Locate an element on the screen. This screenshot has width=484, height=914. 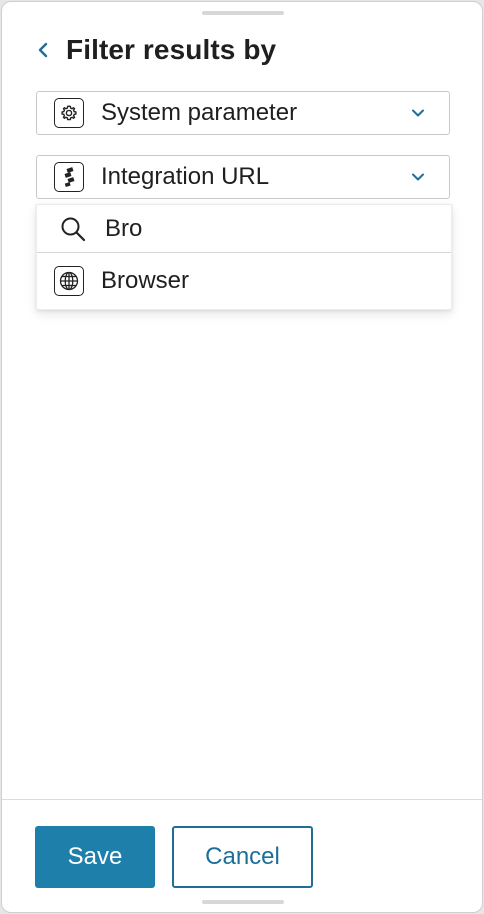
chevron-left-icon is located at coordinates (43, 50).